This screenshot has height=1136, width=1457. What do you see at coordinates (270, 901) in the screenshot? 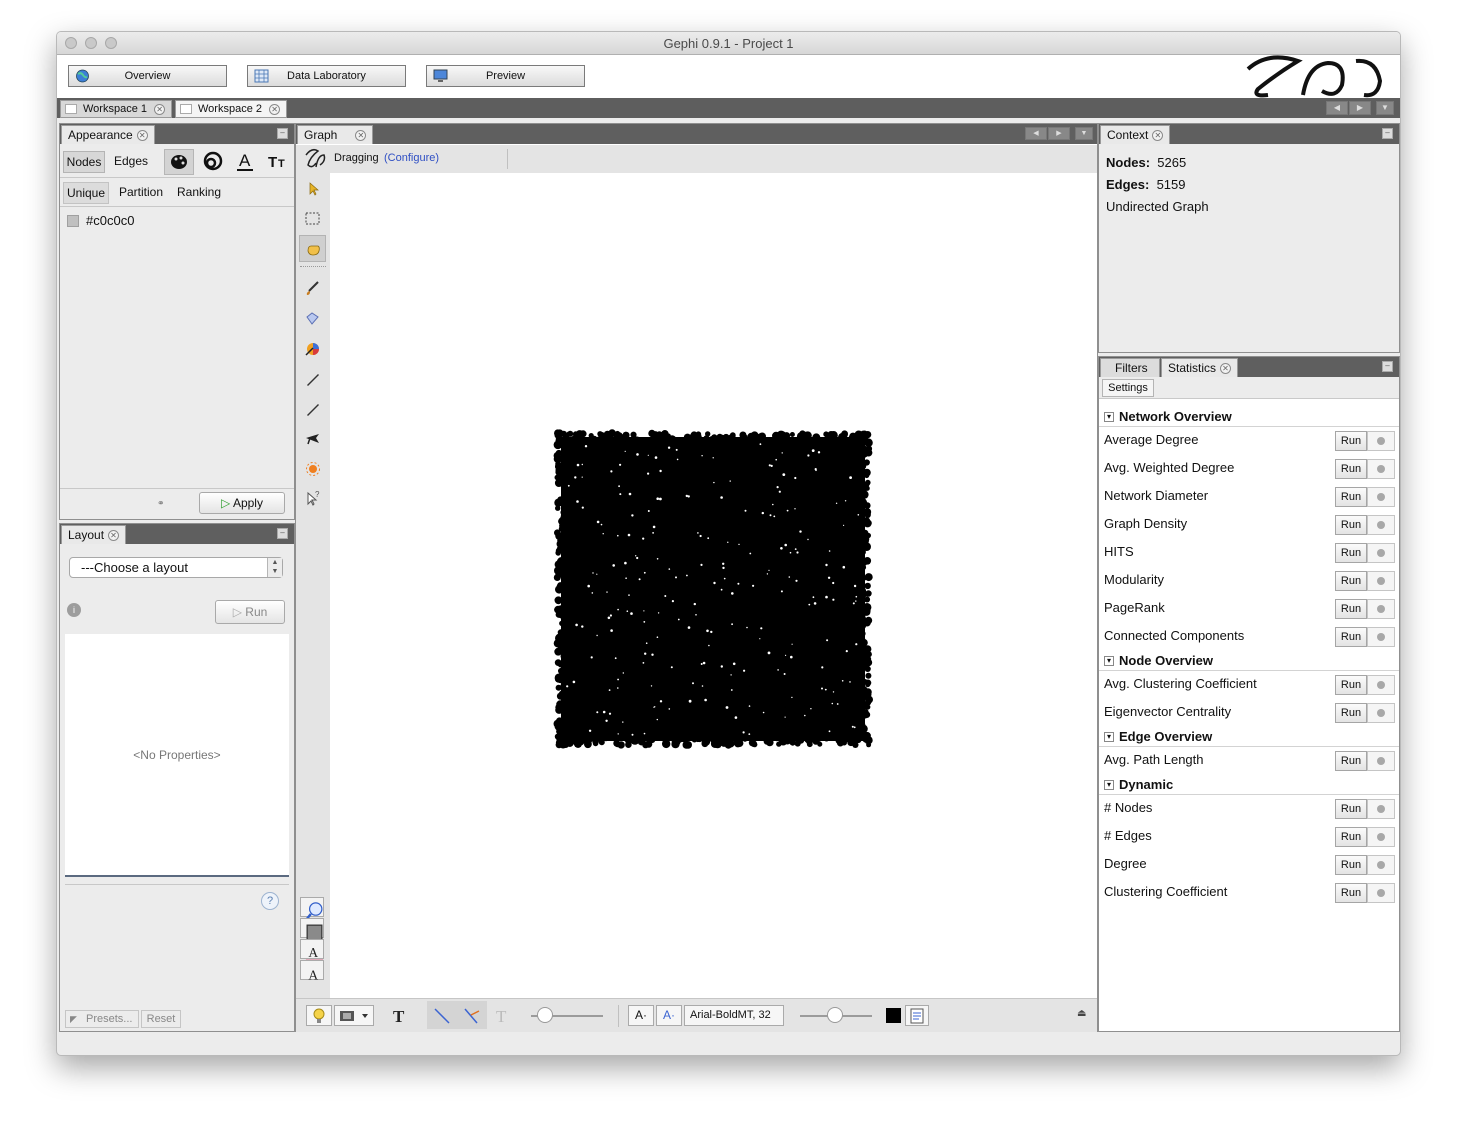
I see `help-icon: ?` at bounding box center [270, 901].